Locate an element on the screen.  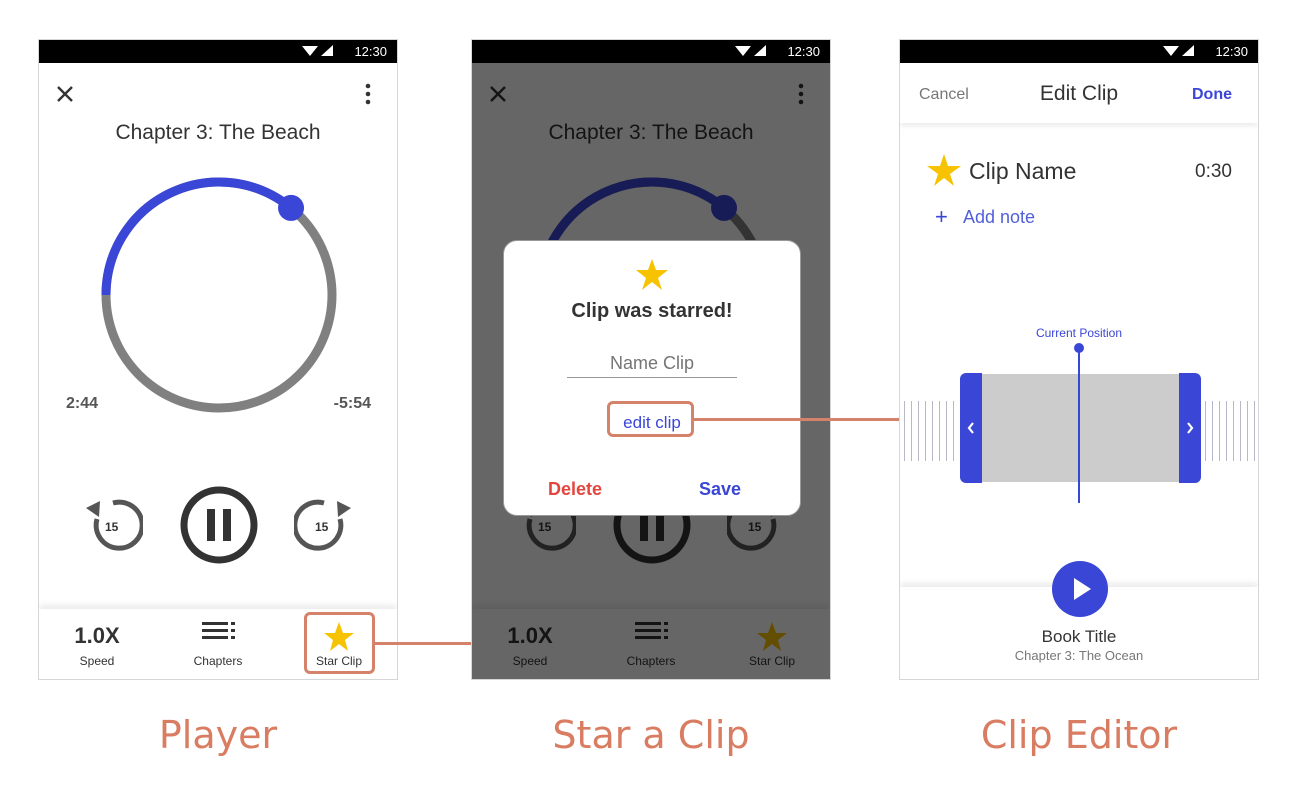
current-position-label: Current Position is located at coordinates (1079, 333).